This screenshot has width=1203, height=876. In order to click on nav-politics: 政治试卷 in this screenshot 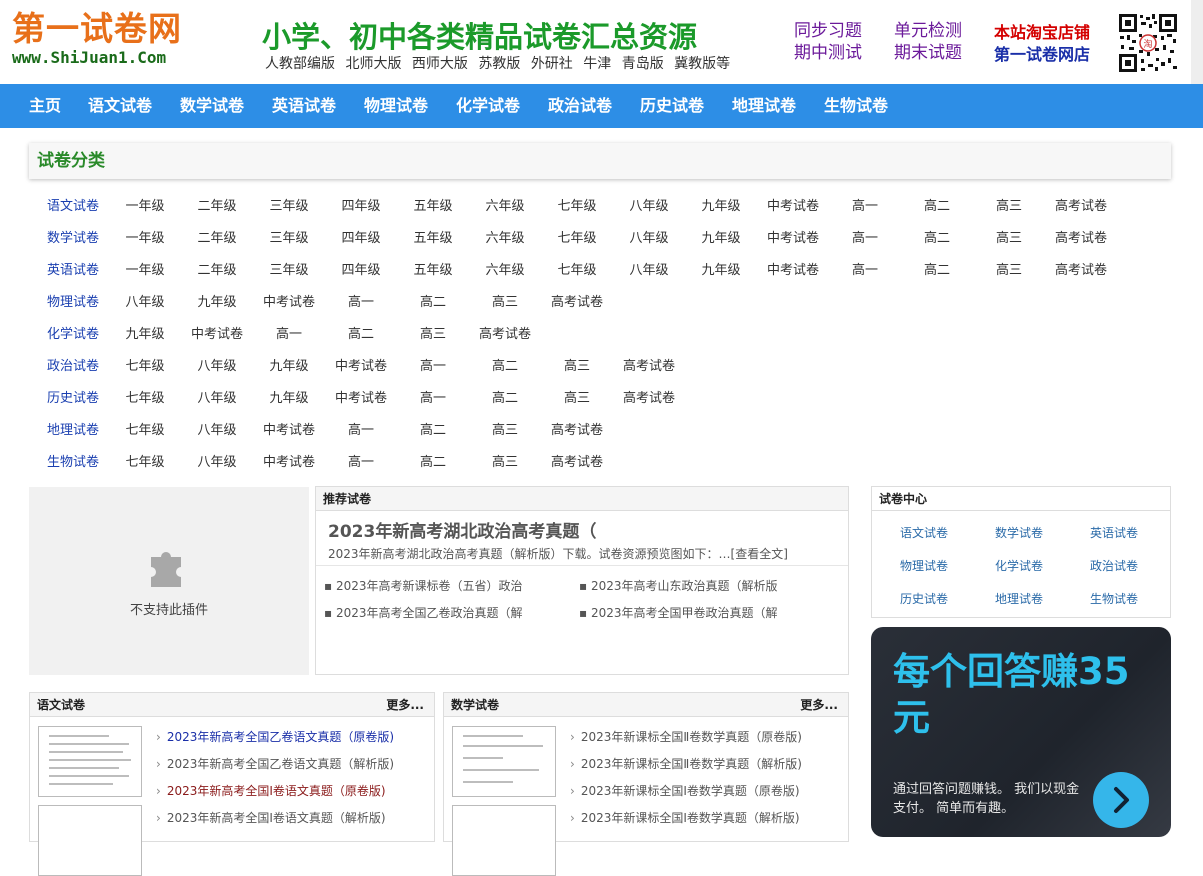, I will do `click(580, 106)`.